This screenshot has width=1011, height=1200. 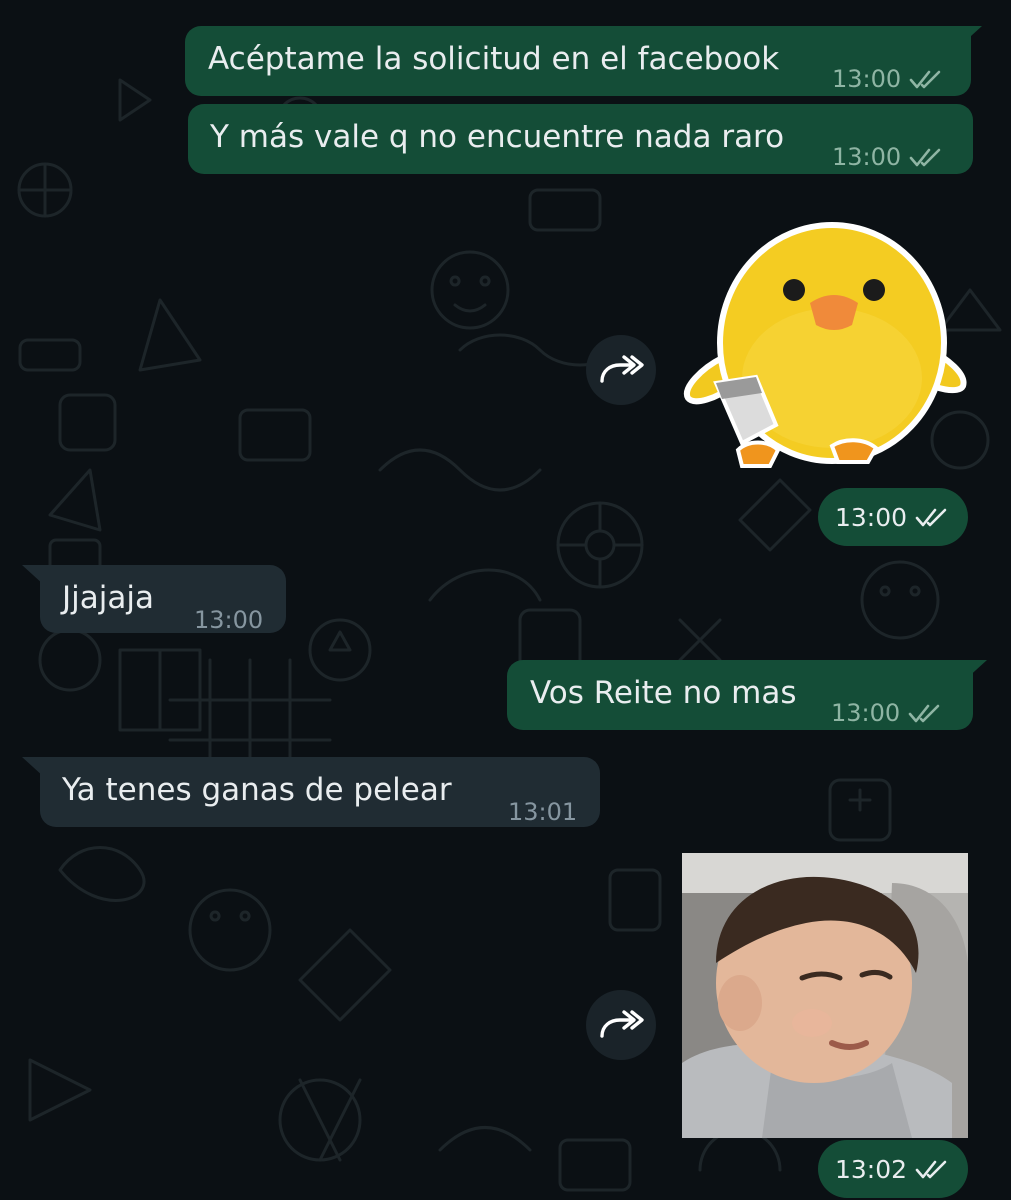 I want to click on message-time: 13:02, so click(x=871, y=1169).